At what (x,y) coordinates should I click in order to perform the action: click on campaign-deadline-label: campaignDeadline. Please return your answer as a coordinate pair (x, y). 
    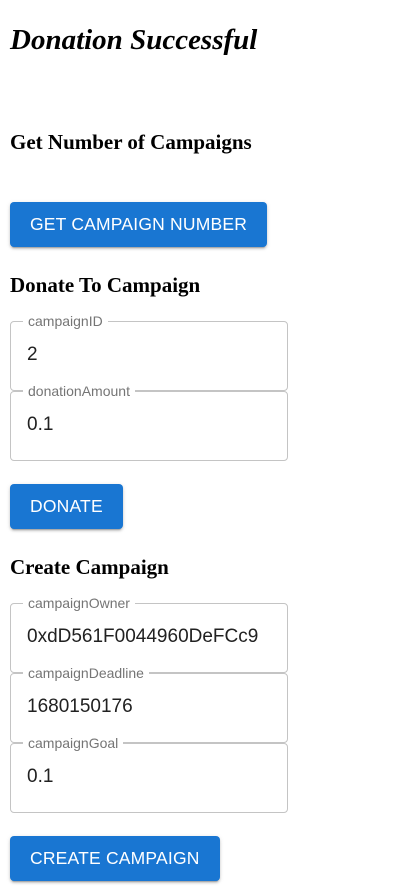
    Looking at the image, I should click on (86, 673).